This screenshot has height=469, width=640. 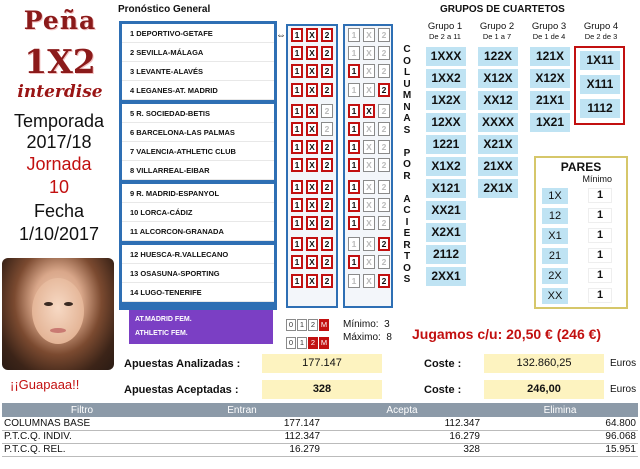 What do you see at coordinates (198, 33) in the screenshot?
I see `match-row: 1 DEPORTIVO-GETAFE` at bounding box center [198, 33].